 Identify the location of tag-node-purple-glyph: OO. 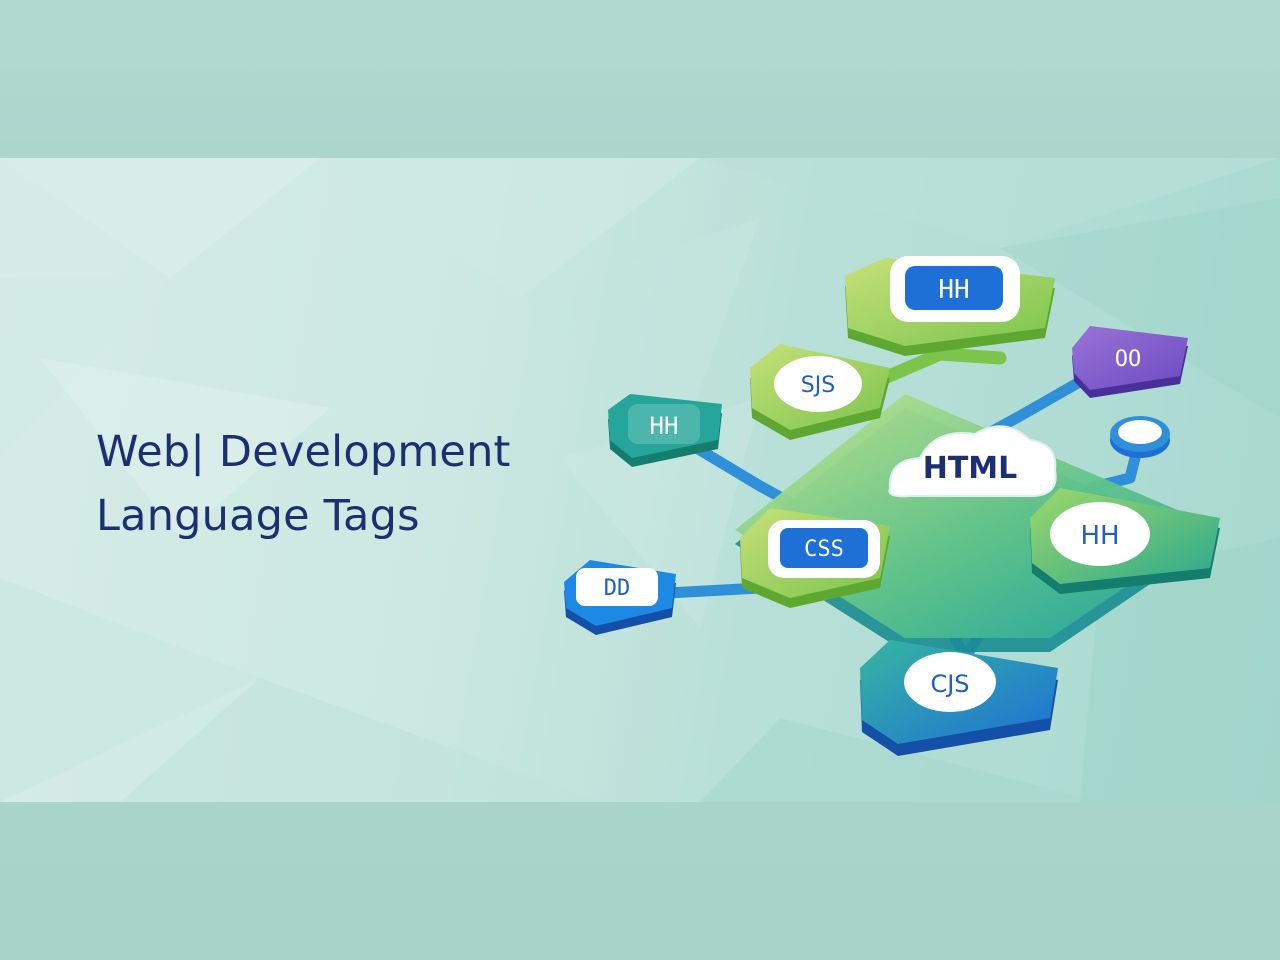
(1128, 359).